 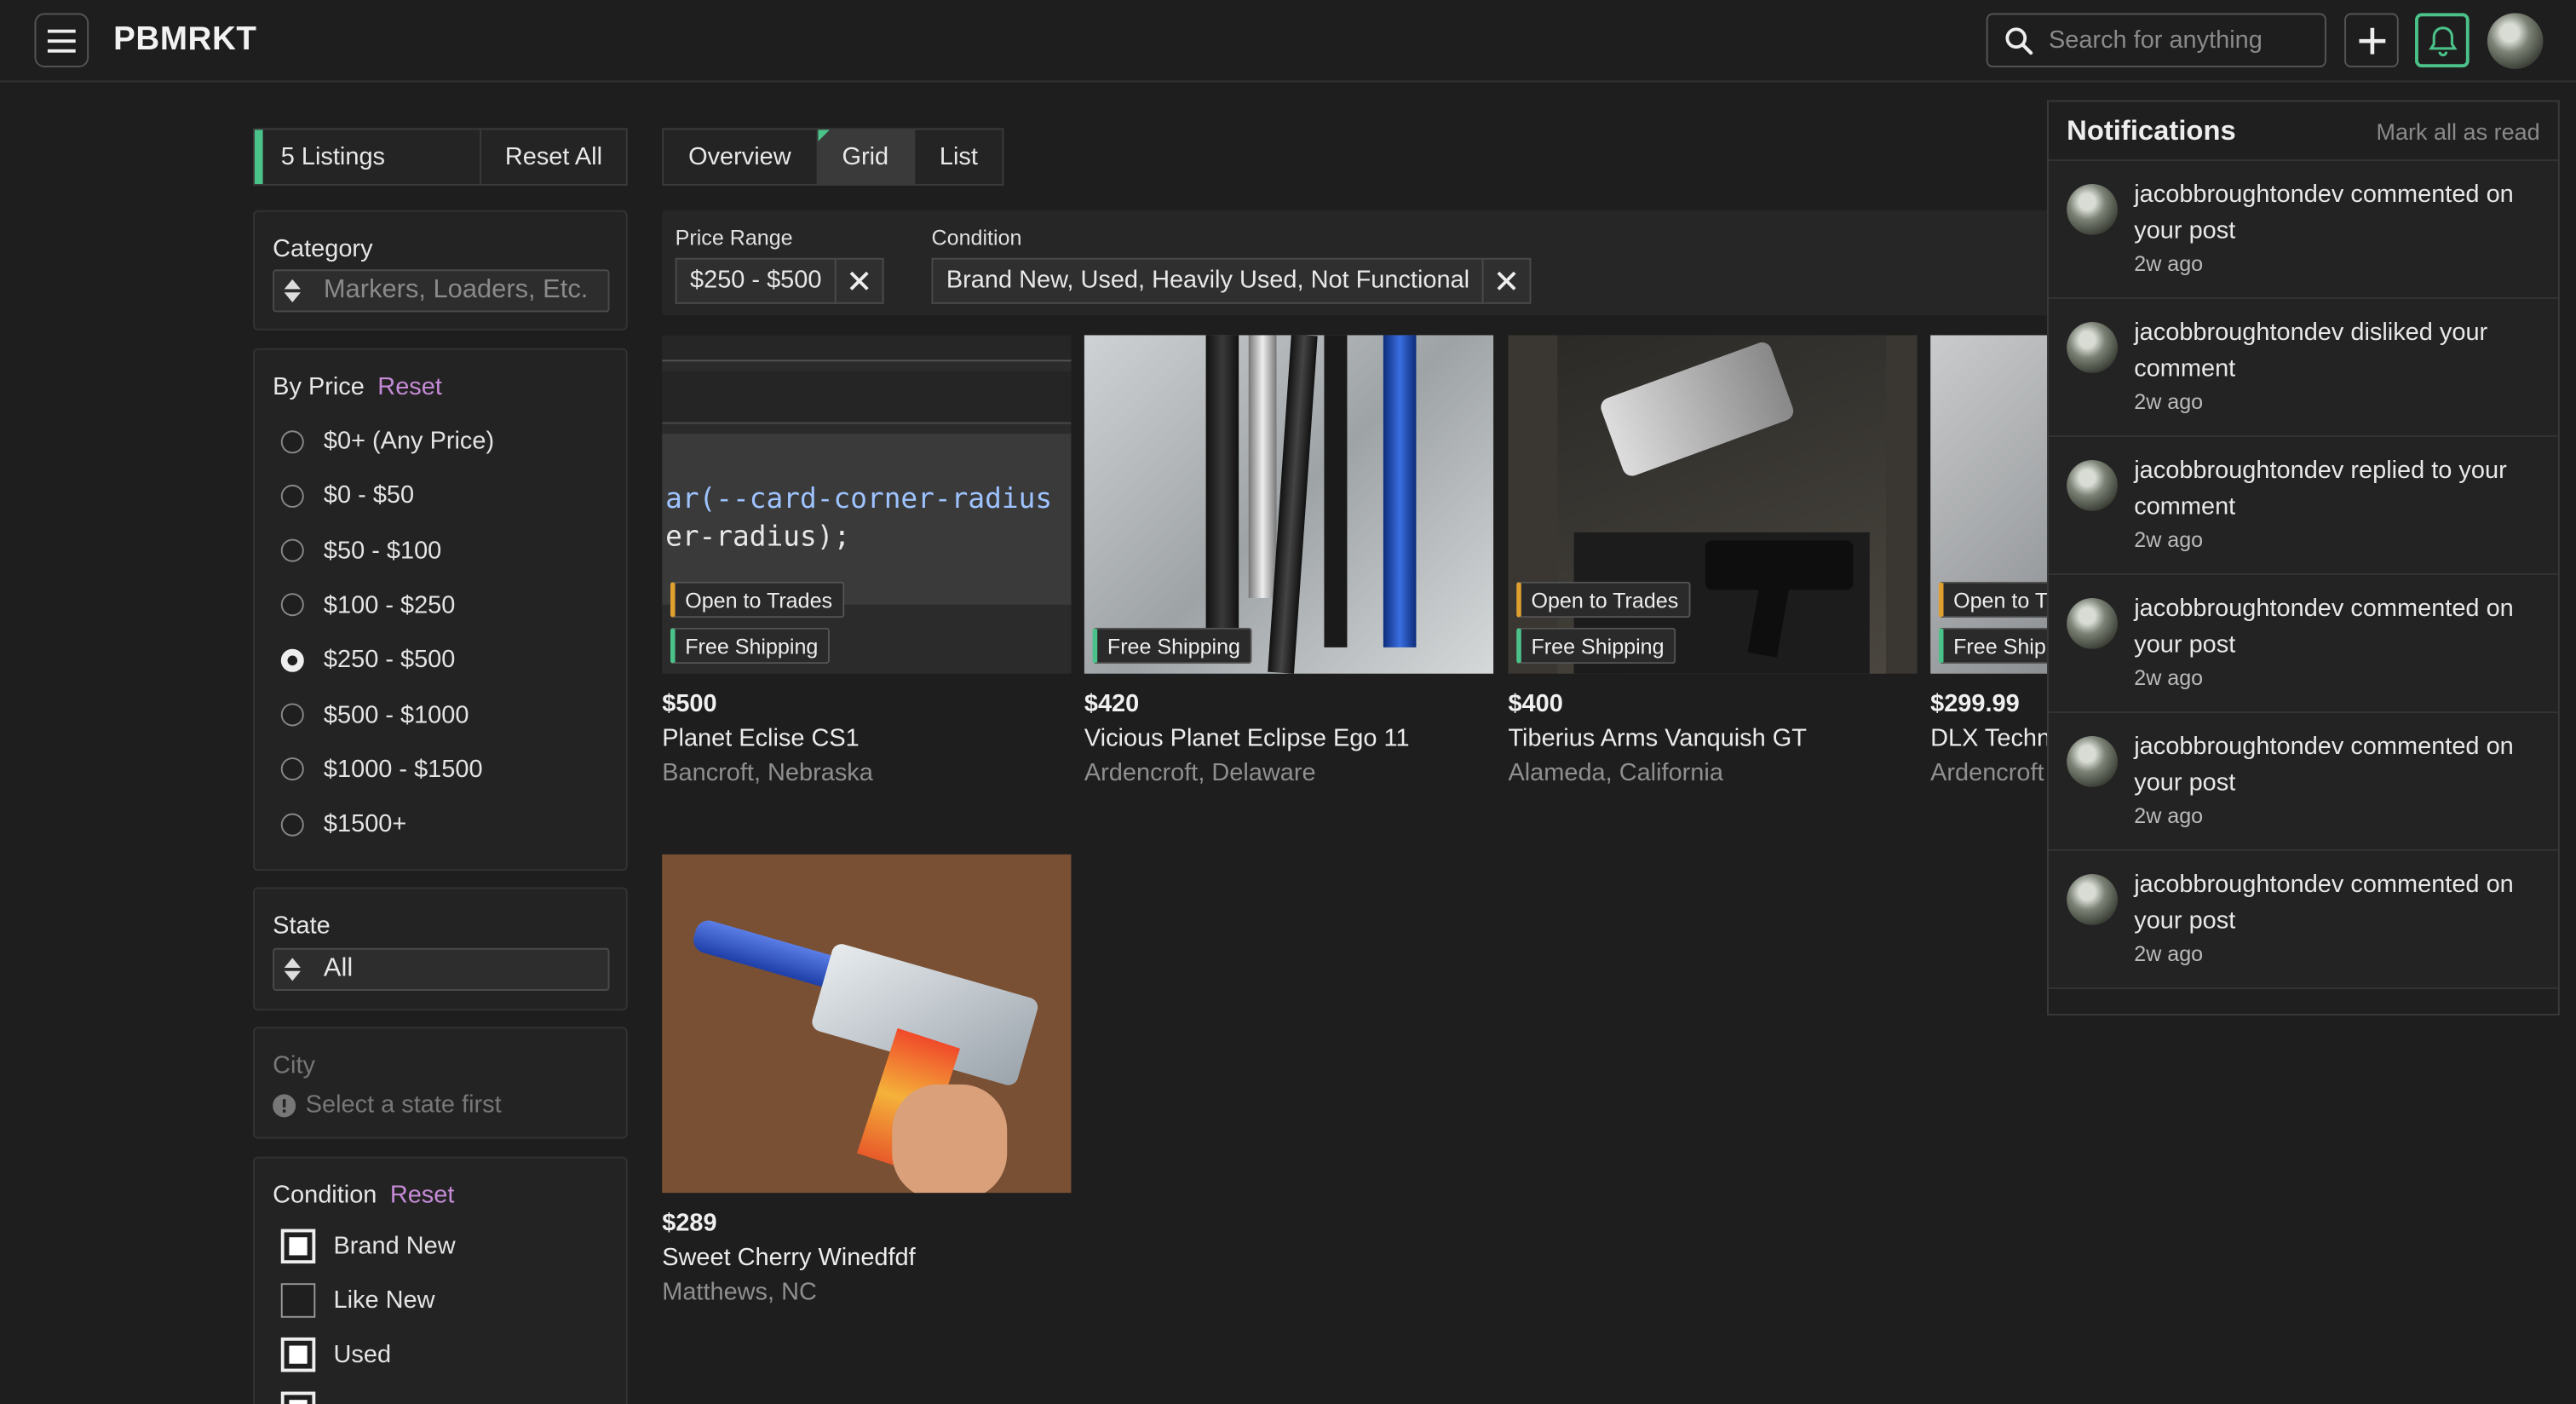 I want to click on price-option-label: $50 - $100, so click(x=382, y=550).